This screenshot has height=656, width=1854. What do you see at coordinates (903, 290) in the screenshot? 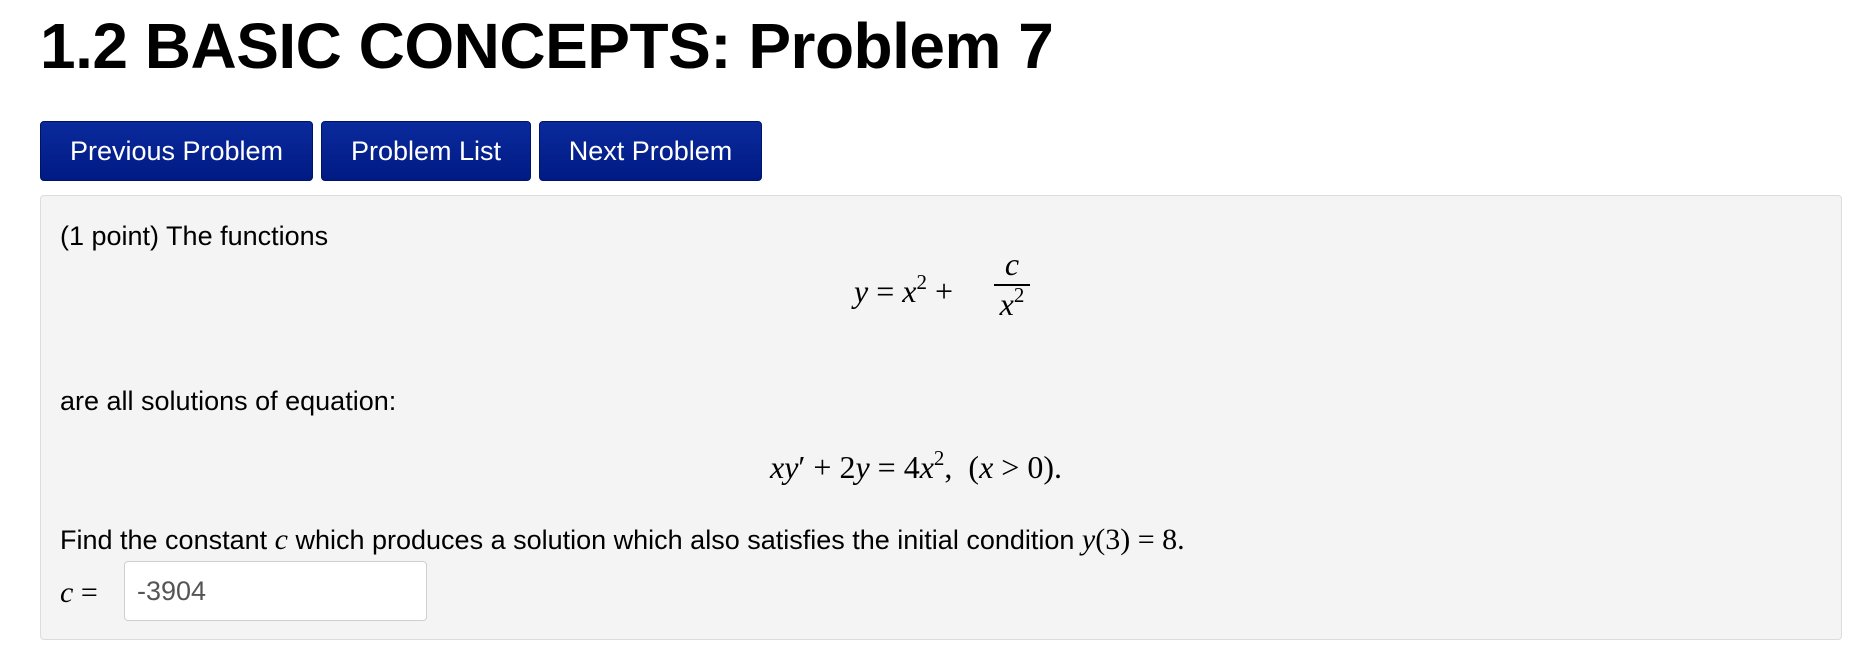
I see `function-equation-lhs: y = x2 +` at bounding box center [903, 290].